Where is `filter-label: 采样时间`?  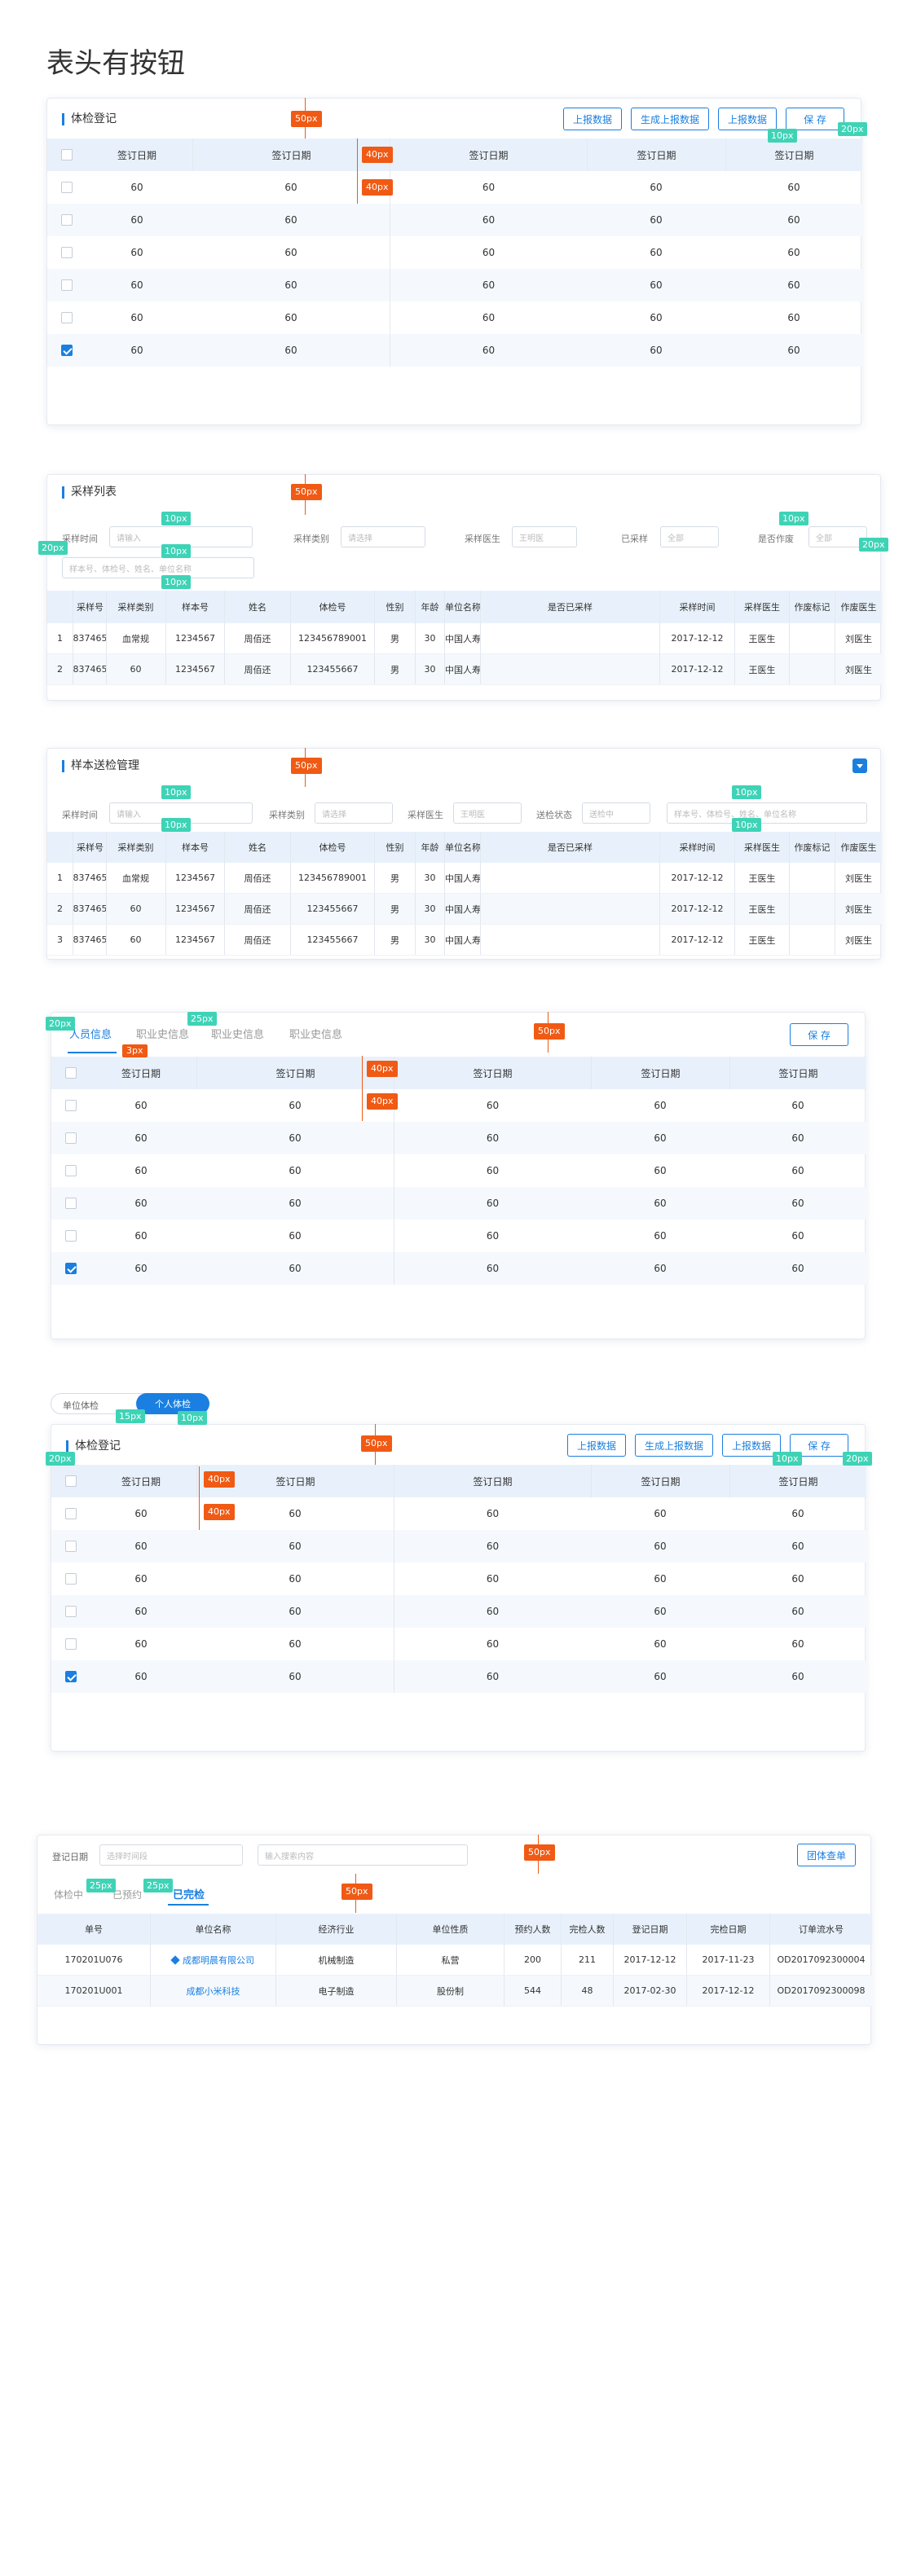
filter-label: 采样时间 is located at coordinates (80, 539).